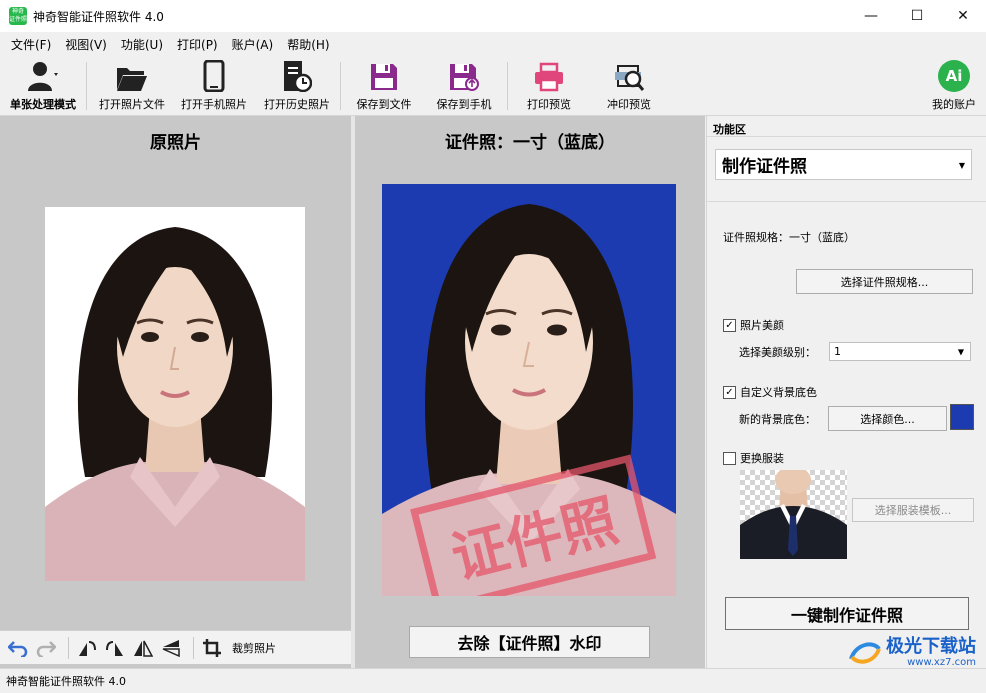 The image size is (986, 693). Describe the element at coordinates (729, 392) in the screenshot. I see `bg-color-checkbox-mark: ✓` at that location.